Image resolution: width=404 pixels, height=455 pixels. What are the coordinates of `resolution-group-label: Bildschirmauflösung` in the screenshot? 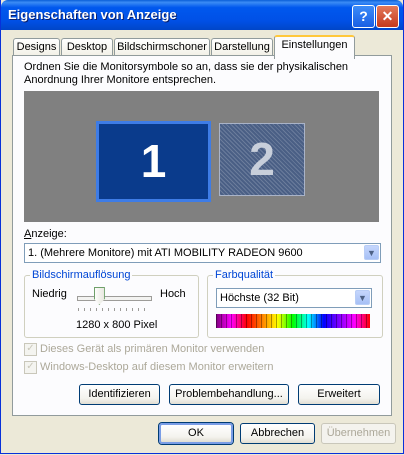 It's located at (81, 275).